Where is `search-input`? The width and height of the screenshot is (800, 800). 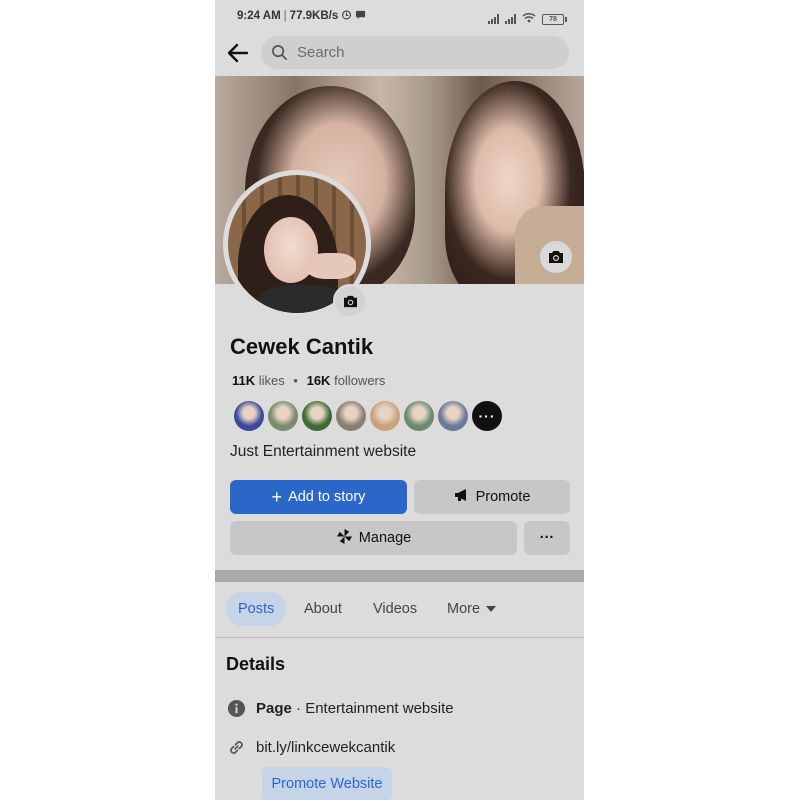
search-input is located at coordinates (417, 52).